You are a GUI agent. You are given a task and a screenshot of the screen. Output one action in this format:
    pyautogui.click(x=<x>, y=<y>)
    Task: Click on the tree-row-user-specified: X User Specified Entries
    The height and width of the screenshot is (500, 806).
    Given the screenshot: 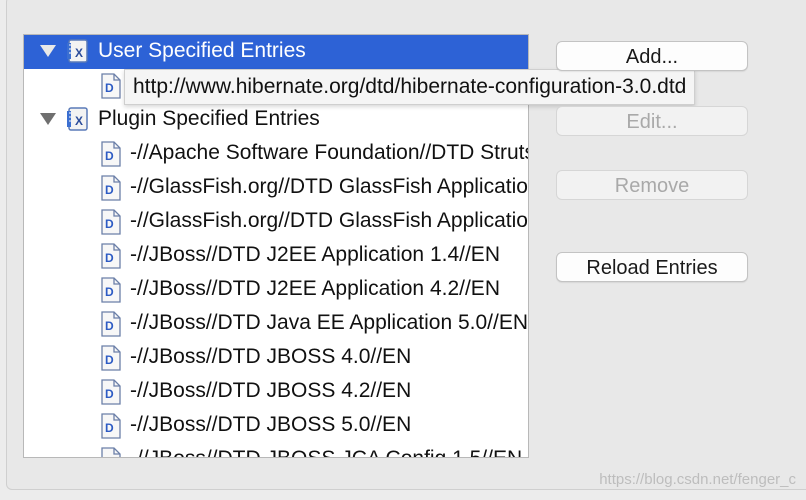 What is the action you would take?
    pyautogui.click(x=276, y=52)
    